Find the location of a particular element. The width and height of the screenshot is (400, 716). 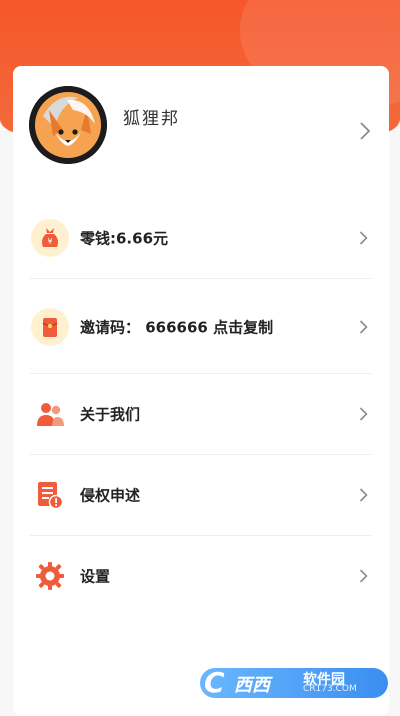

watermark-url: CR173.COM is located at coordinates (330, 689).